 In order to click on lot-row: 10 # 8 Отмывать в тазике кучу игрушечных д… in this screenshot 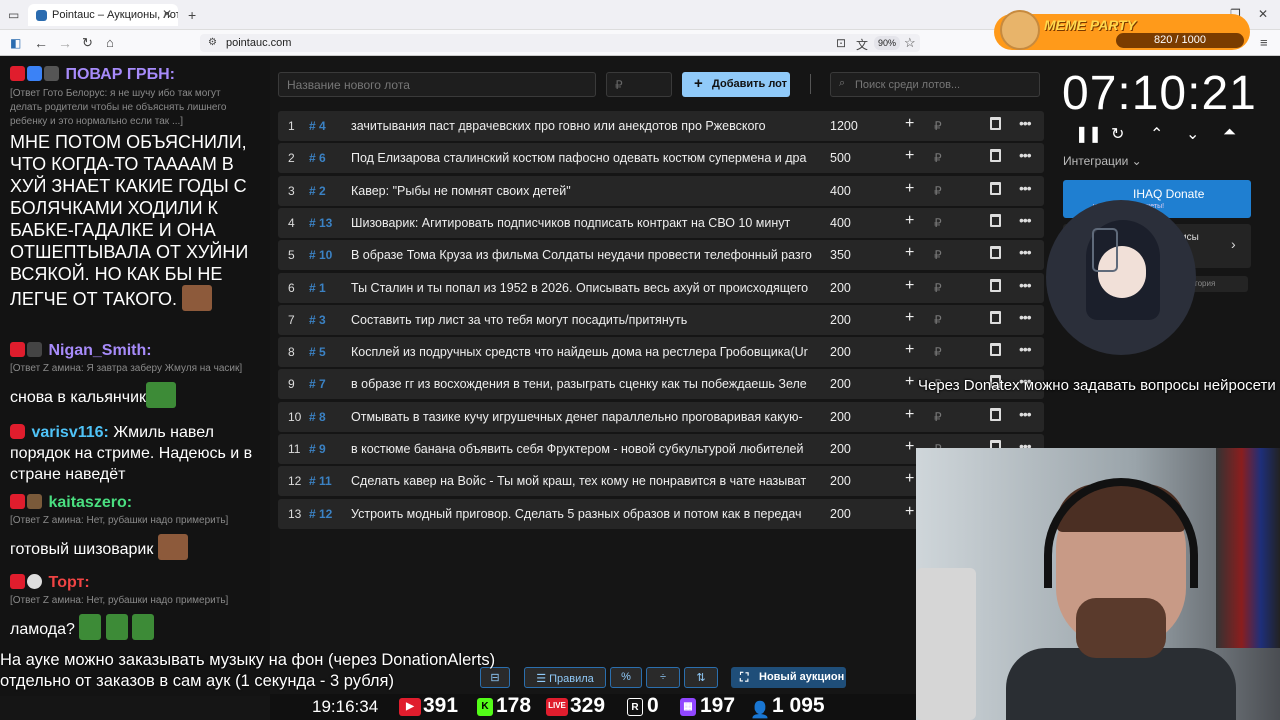, I will do `click(661, 416)`.